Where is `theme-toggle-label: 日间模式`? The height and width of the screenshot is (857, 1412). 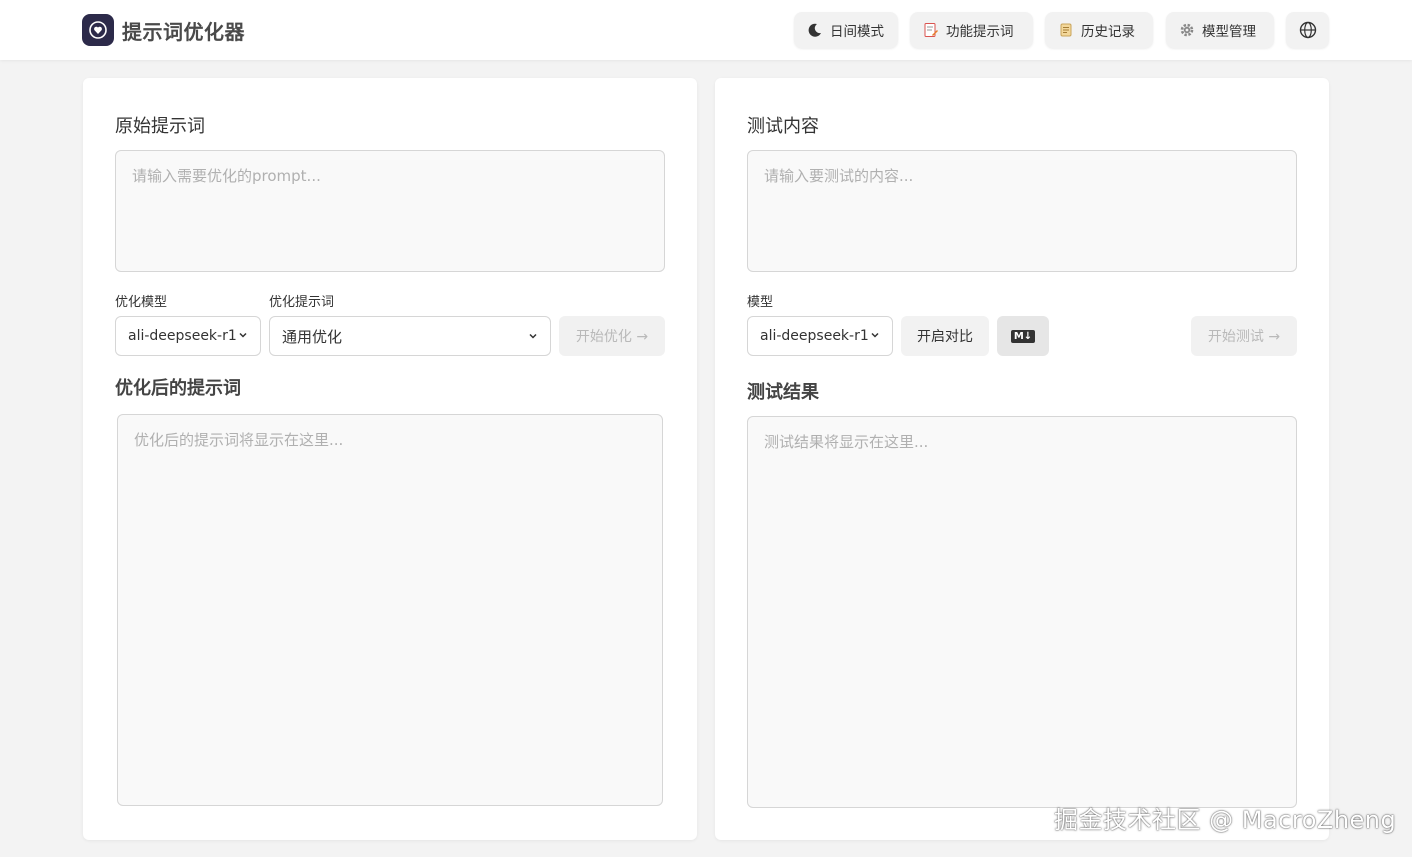 theme-toggle-label: 日间模式 is located at coordinates (857, 32).